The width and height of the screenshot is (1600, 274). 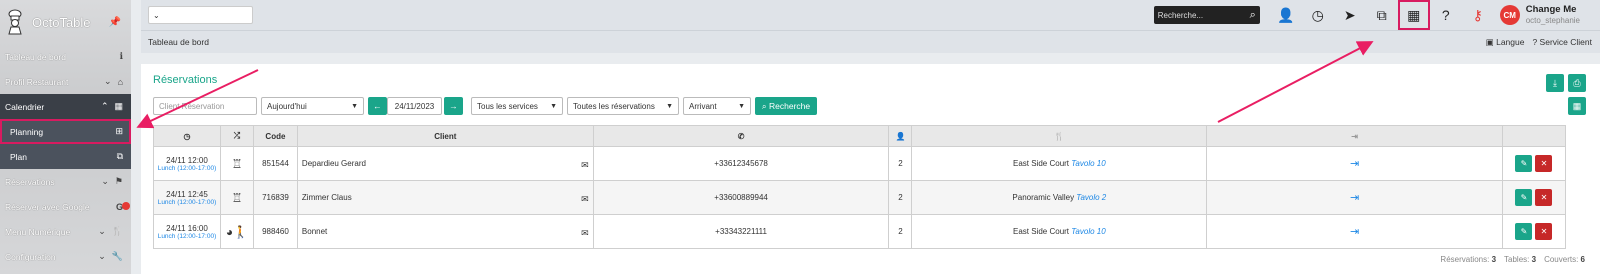 I want to click on download-button: ⤓, so click(x=1555, y=83).